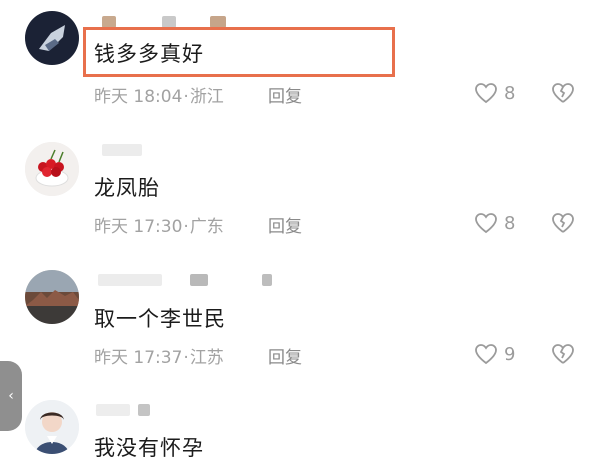 The image size is (600, 476). I want to click on comment-location: 浙江, so click(206, 97).